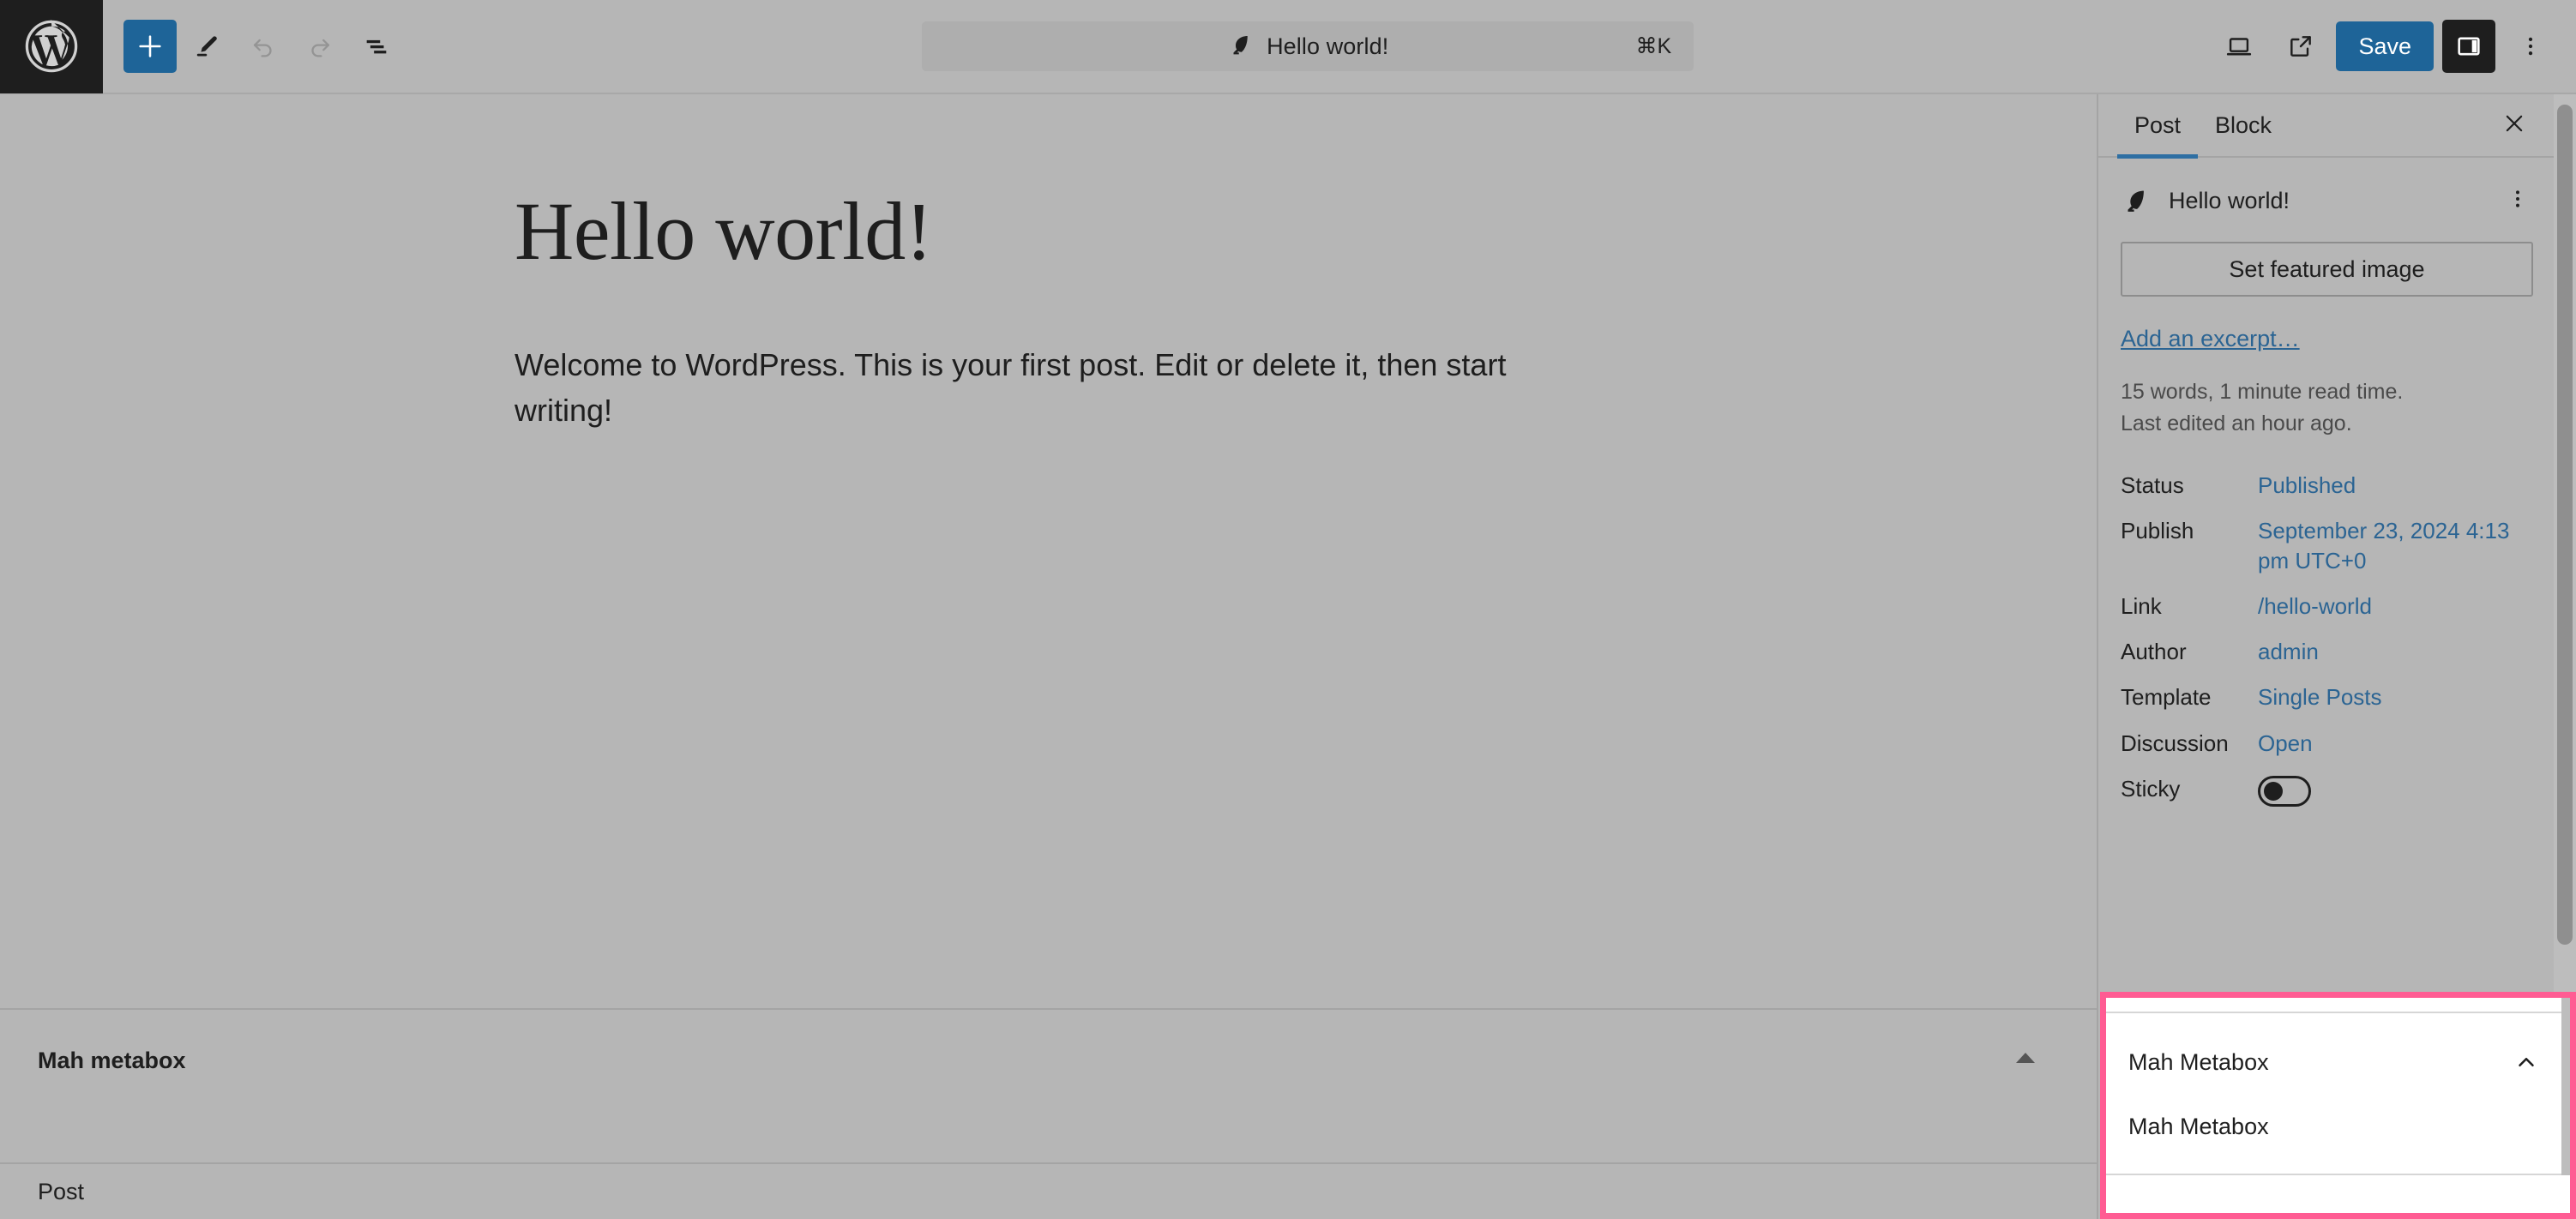  I want to click on tab-post: Post, so click(2158, 126).